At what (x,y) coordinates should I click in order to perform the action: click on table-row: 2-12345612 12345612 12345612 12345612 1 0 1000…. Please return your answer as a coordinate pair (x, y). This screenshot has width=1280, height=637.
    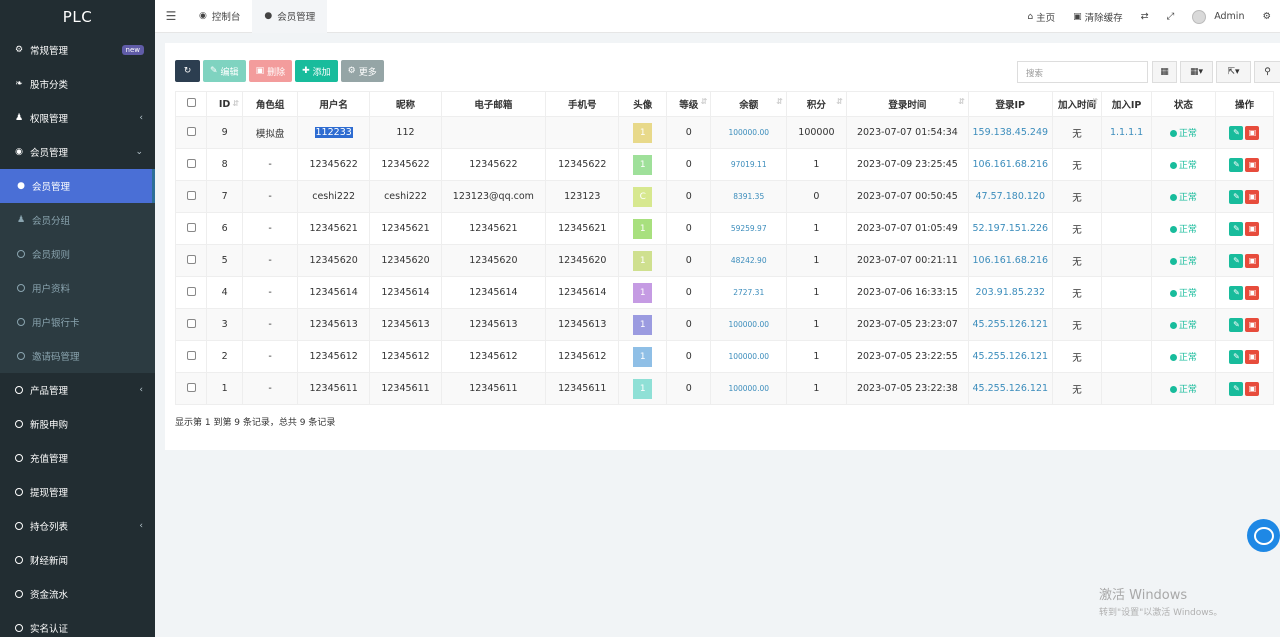
    Looking at the image, I should click on (724, 356).